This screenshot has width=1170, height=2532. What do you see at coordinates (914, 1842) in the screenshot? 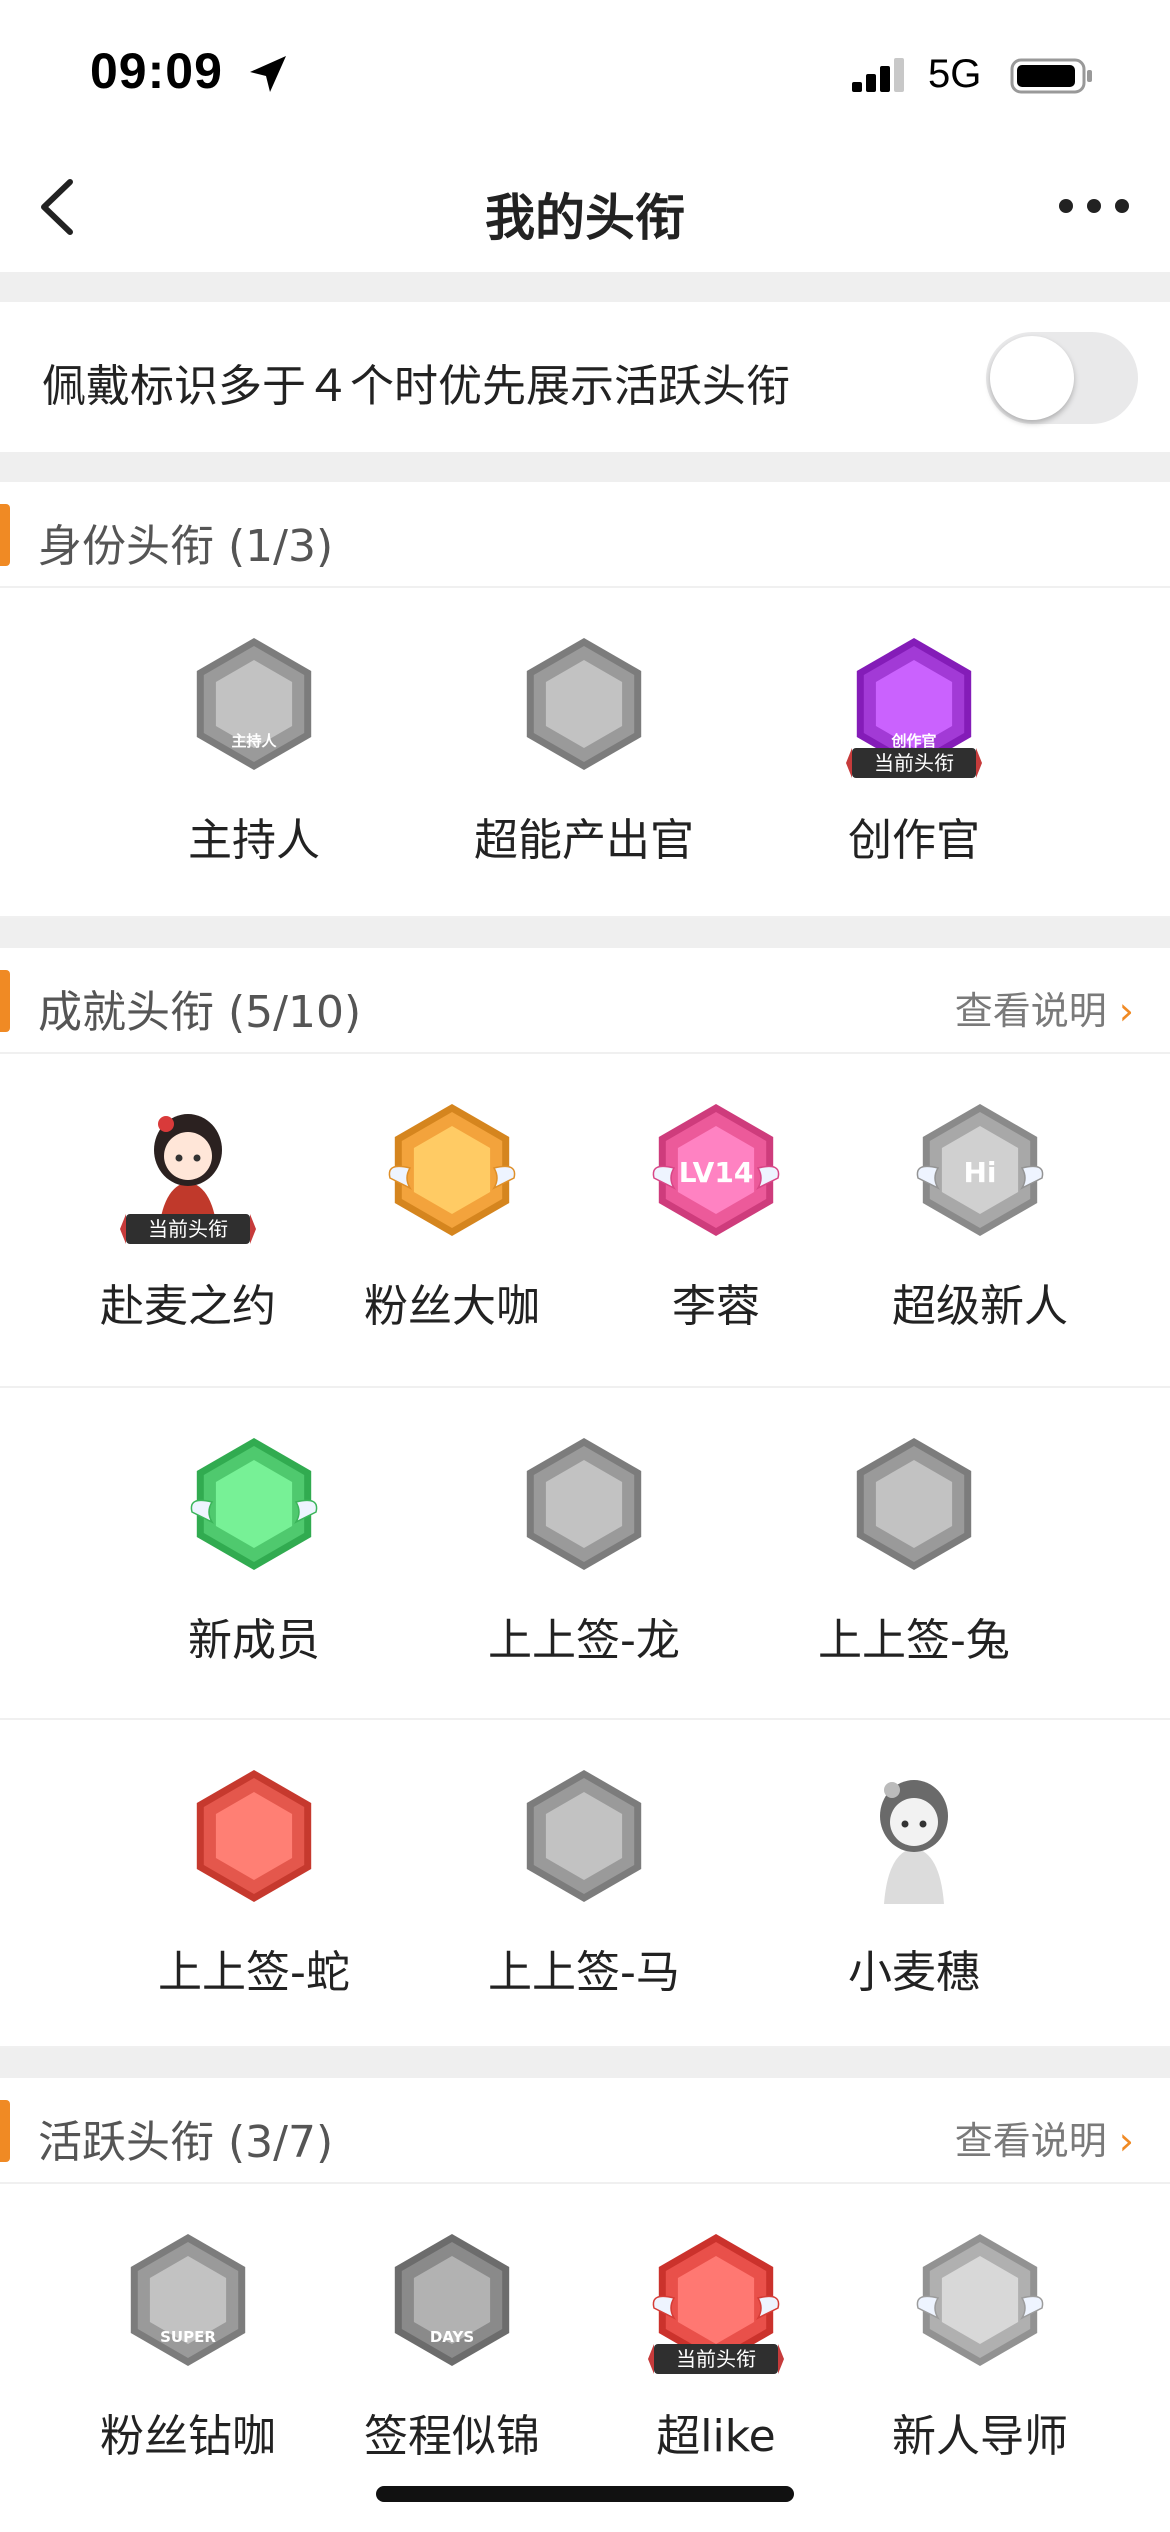
I see `princess-badge-icon` at bounding box center [914, 1842].